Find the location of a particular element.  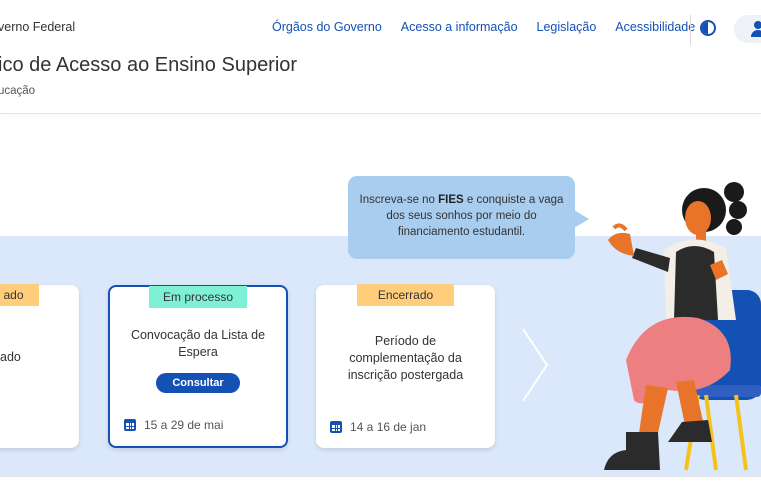

status-badge: ado is located at coordinates (19, 295).